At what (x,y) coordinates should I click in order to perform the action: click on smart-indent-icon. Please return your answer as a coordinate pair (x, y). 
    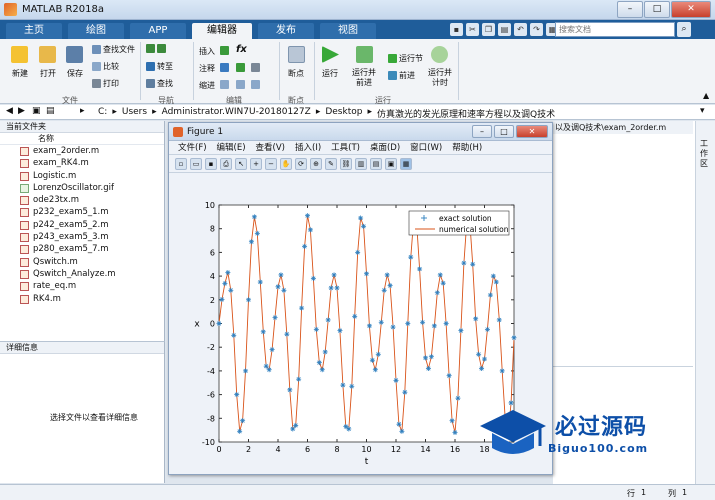
    Looking at the image, I should click on (224, 84).